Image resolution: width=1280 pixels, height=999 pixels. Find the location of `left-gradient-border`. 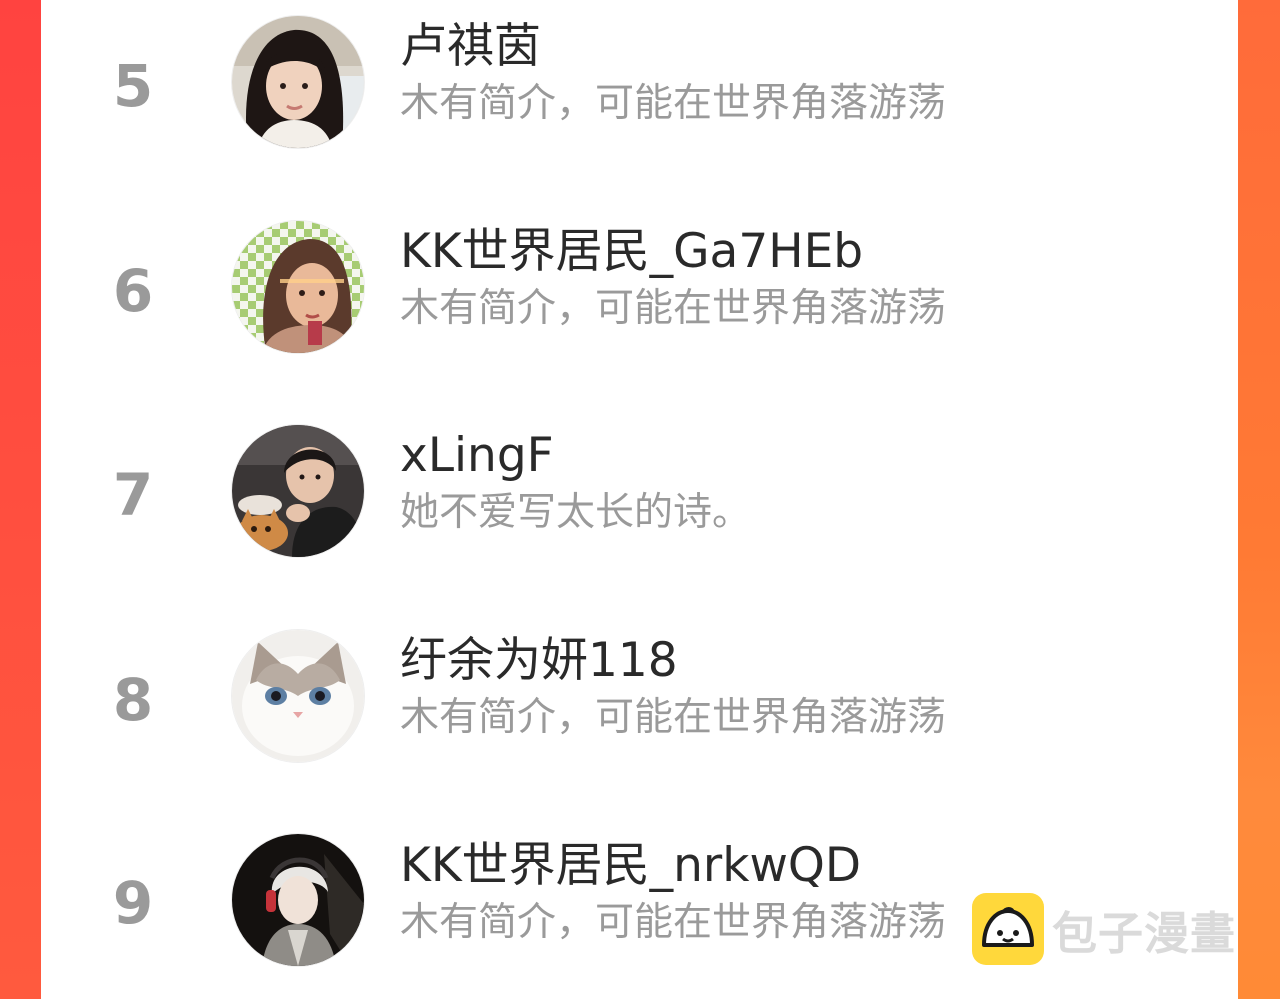

left-gradient-border is located at coordinates (20, 499).